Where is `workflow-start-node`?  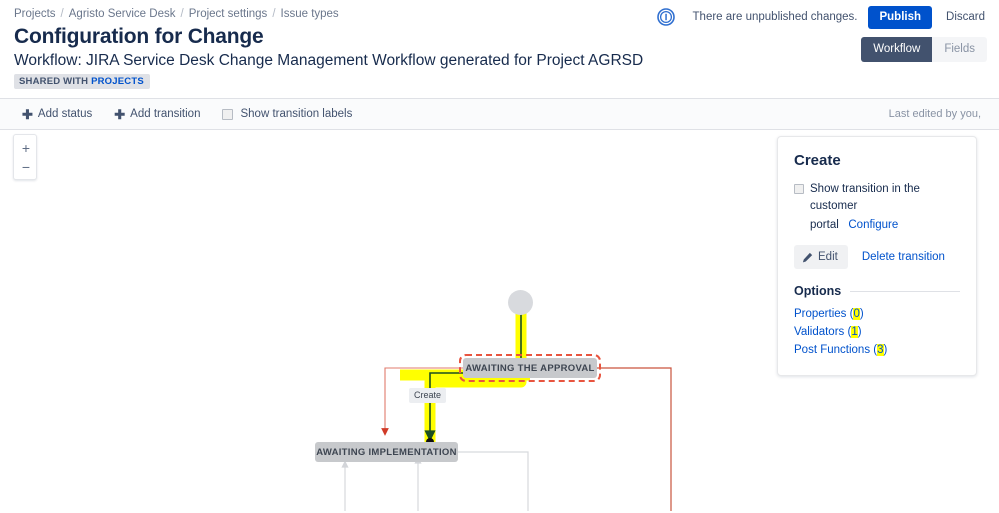 workflow-start-node is located at coordinates (520, 302).